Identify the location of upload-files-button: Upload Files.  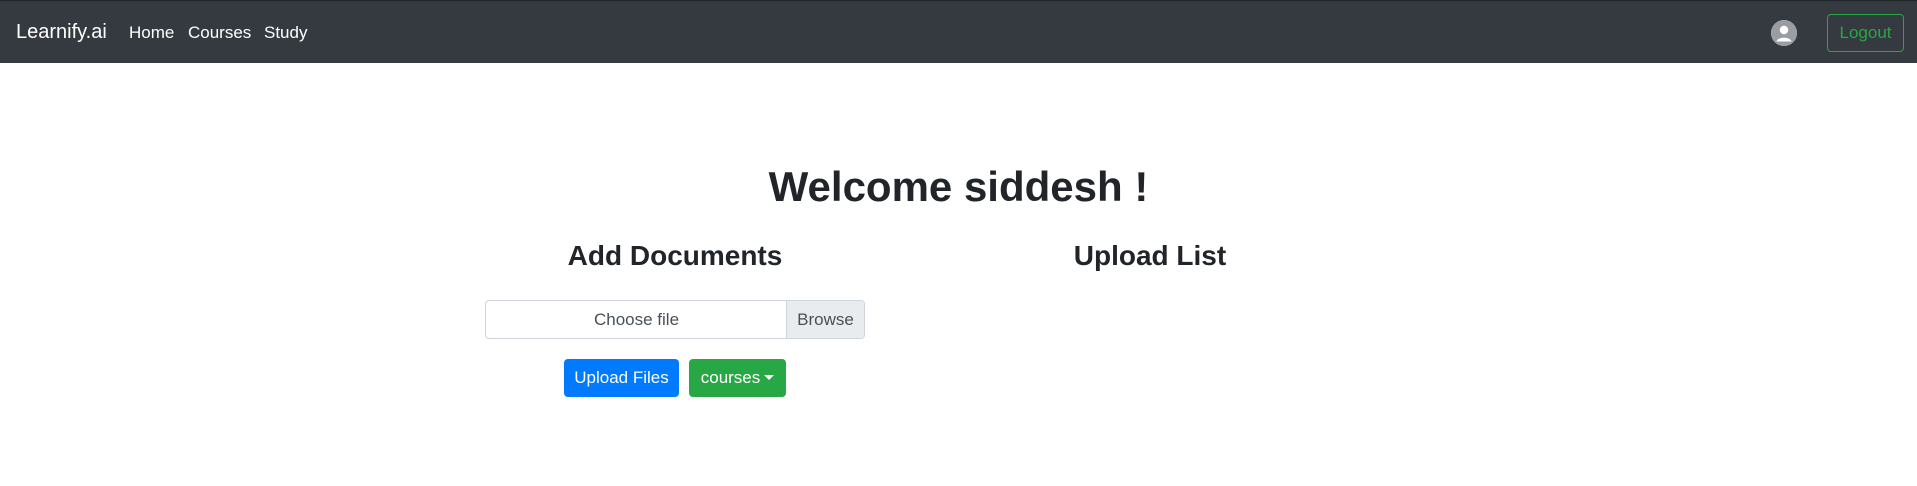
(621, 378).